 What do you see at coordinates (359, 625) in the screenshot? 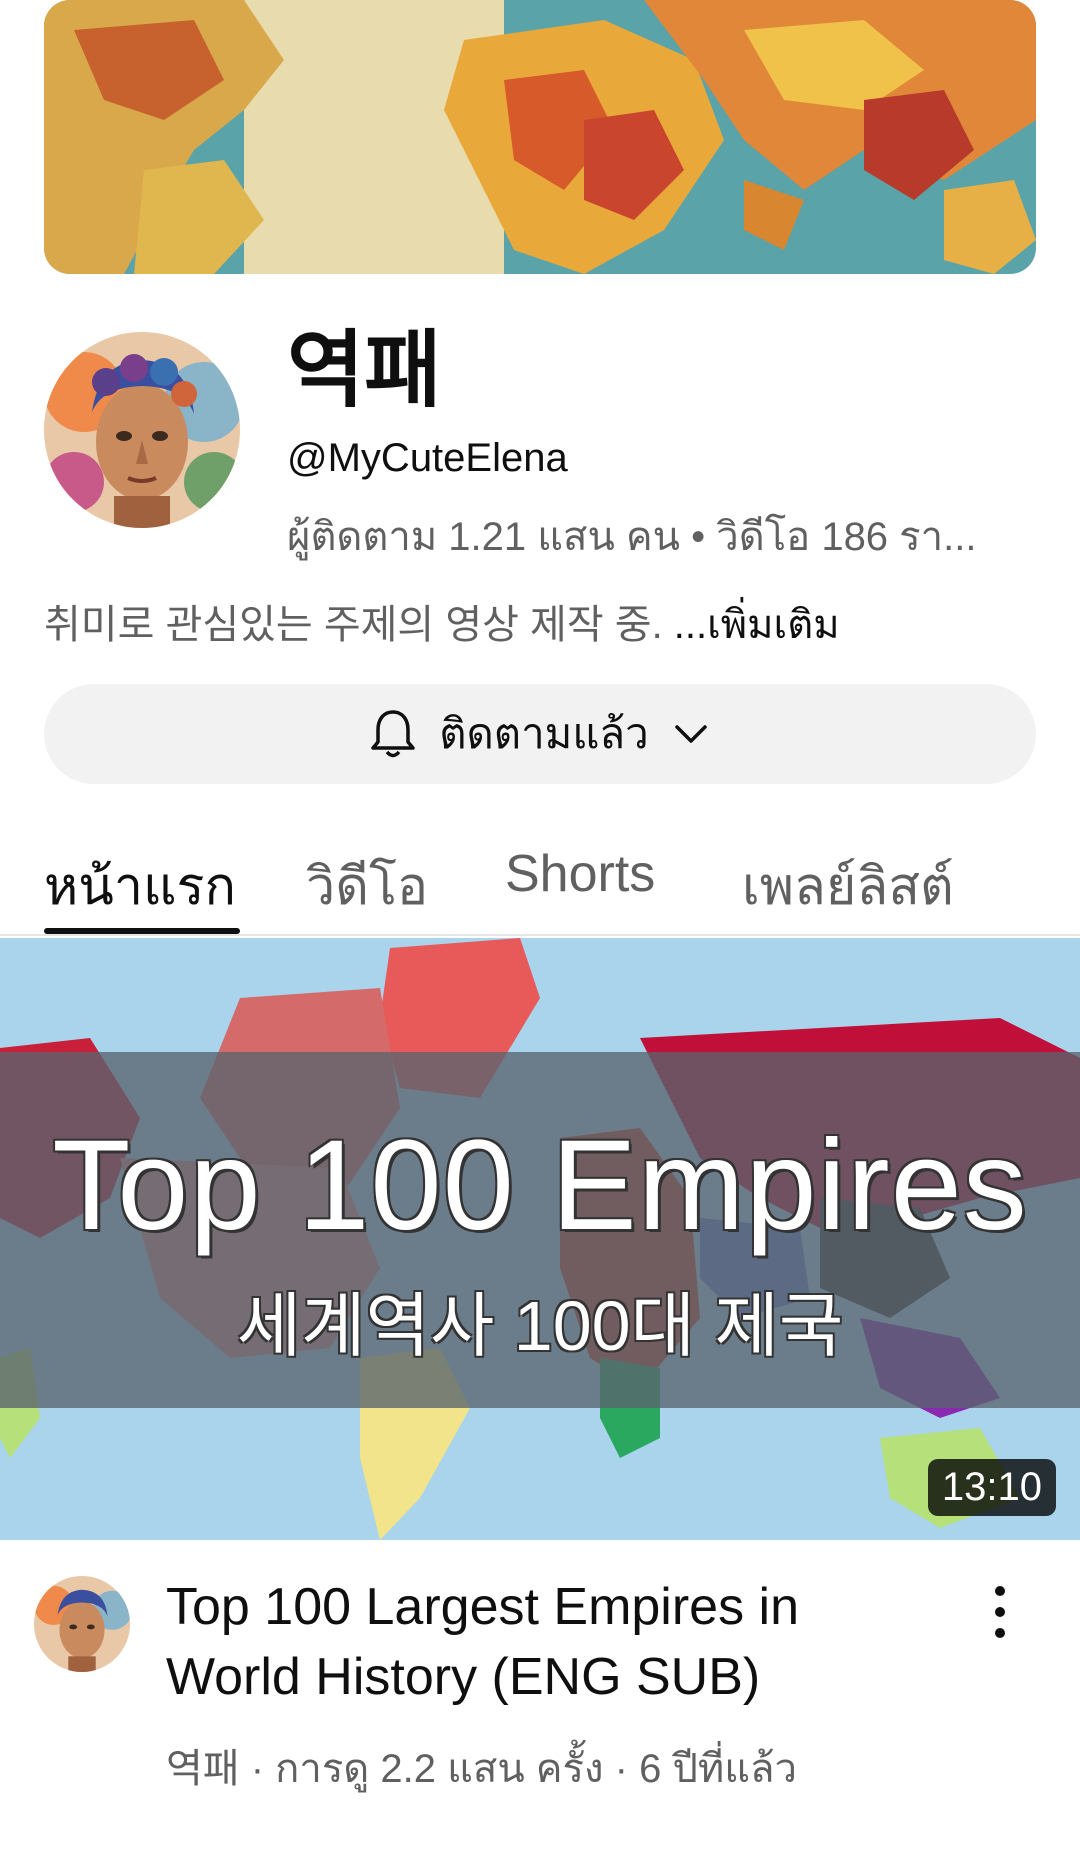
I see `description-text: 취미로 관심있는 주제의 영상 제작 중.` at bounding box center [359, 625].